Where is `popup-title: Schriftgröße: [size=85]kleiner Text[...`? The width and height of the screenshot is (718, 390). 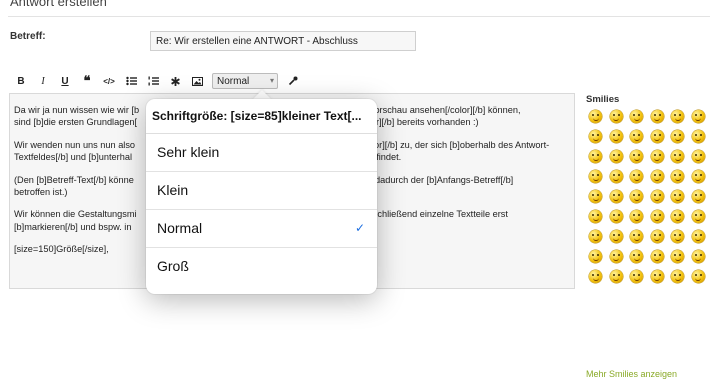 popup-title: Schriftgröße: [size=85]kleiner Text[... is located at coordinates (261, 116).